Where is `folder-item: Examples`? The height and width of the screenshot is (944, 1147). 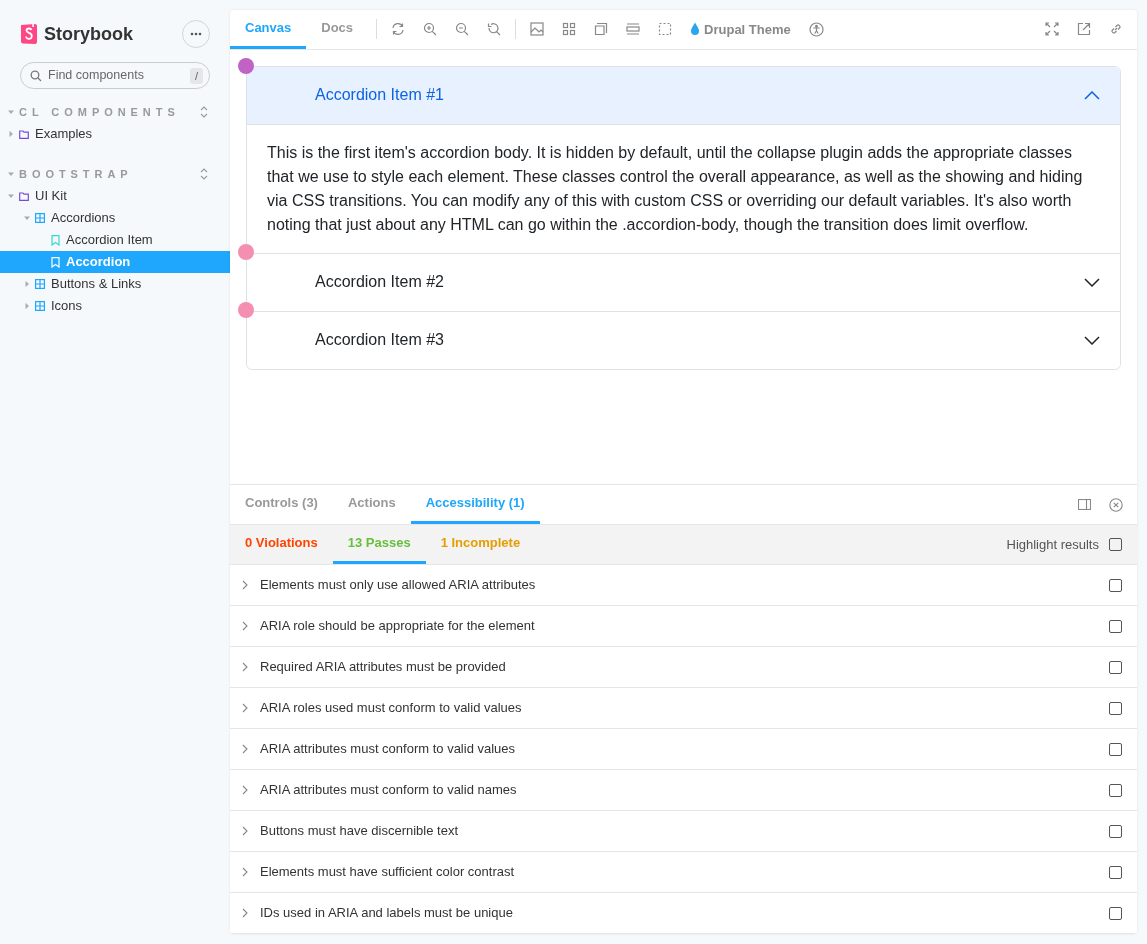 folder-item: Examples is located at coordinates (115, 134).